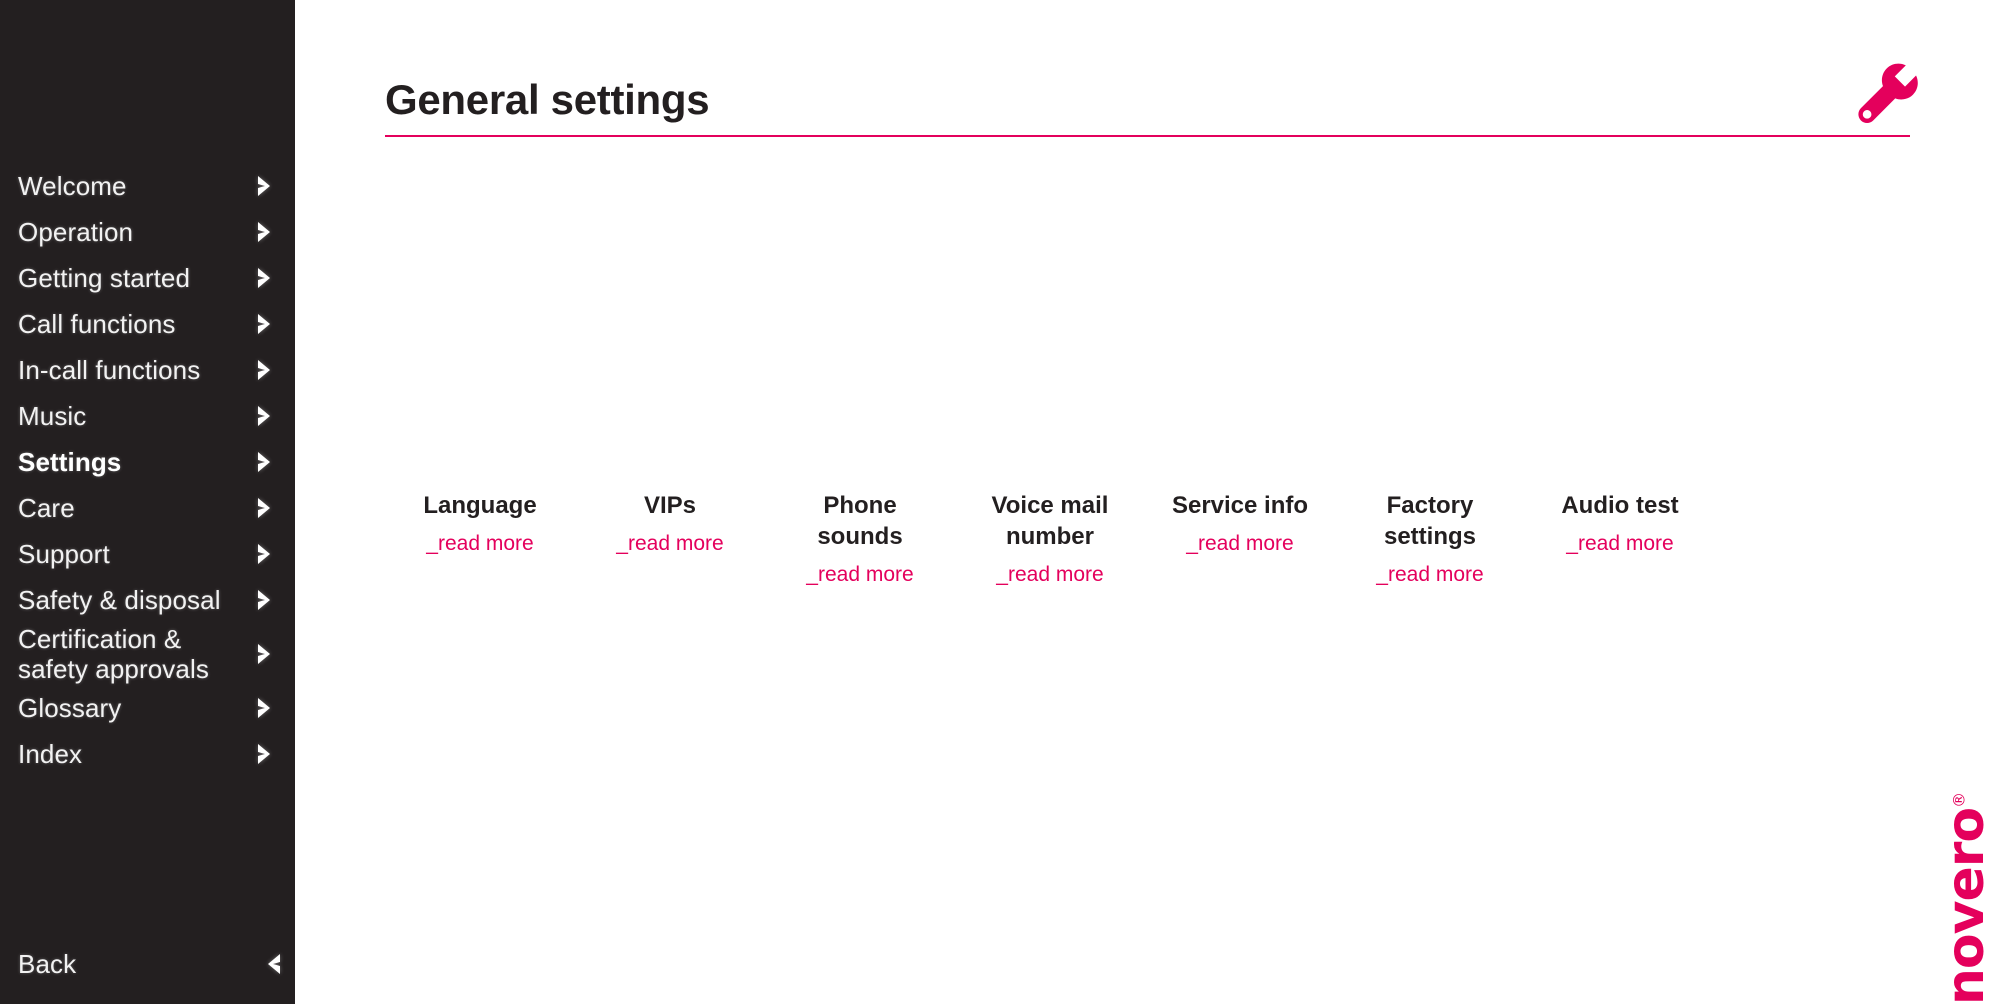 The image size is (1990, 1004). Describe the element at coordinates (1050, 521) in the screenshot. I see `settings-card-title: Voice mail number` at that location.